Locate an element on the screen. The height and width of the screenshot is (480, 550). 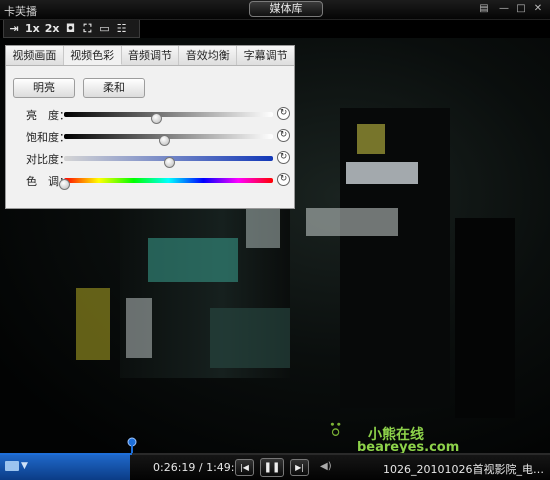
minimize-icon: — is located at coordinates (504, 9).